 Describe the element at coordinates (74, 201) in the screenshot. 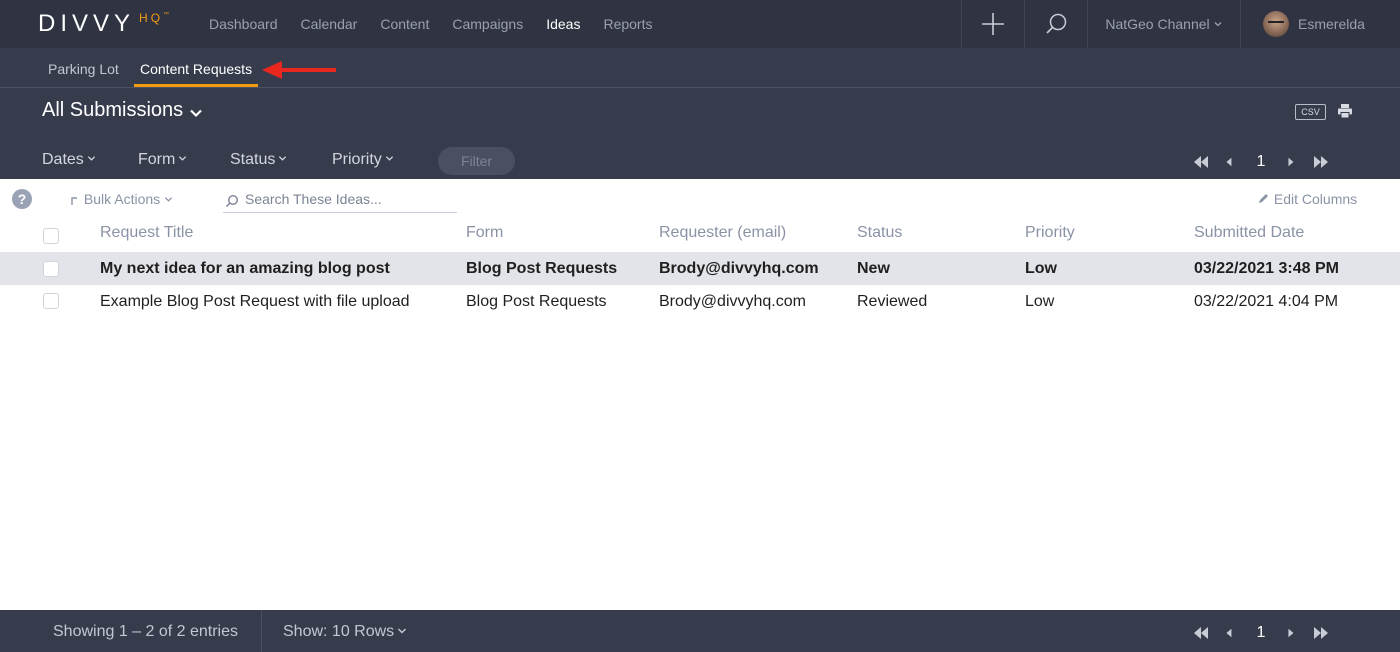

I see `bulk-arrow-icon` at that location.